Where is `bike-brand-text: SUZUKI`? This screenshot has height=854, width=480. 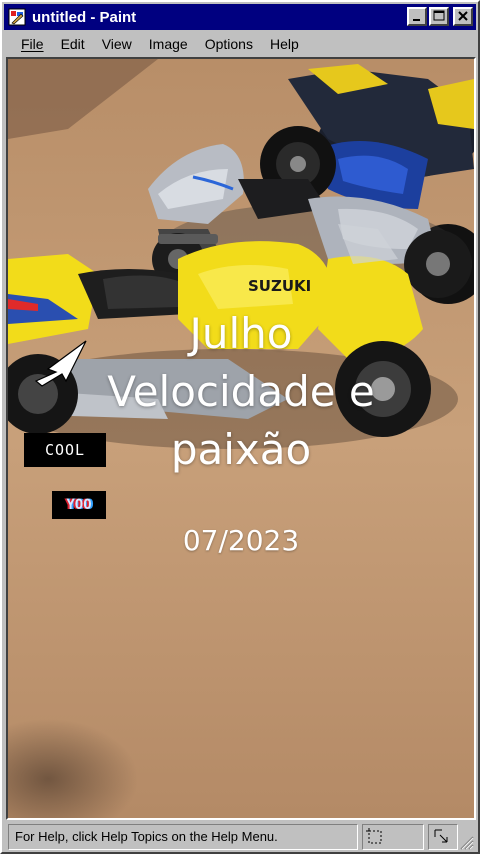
bike-brand-text: SUZUKI is located at coordinates (279, 286).